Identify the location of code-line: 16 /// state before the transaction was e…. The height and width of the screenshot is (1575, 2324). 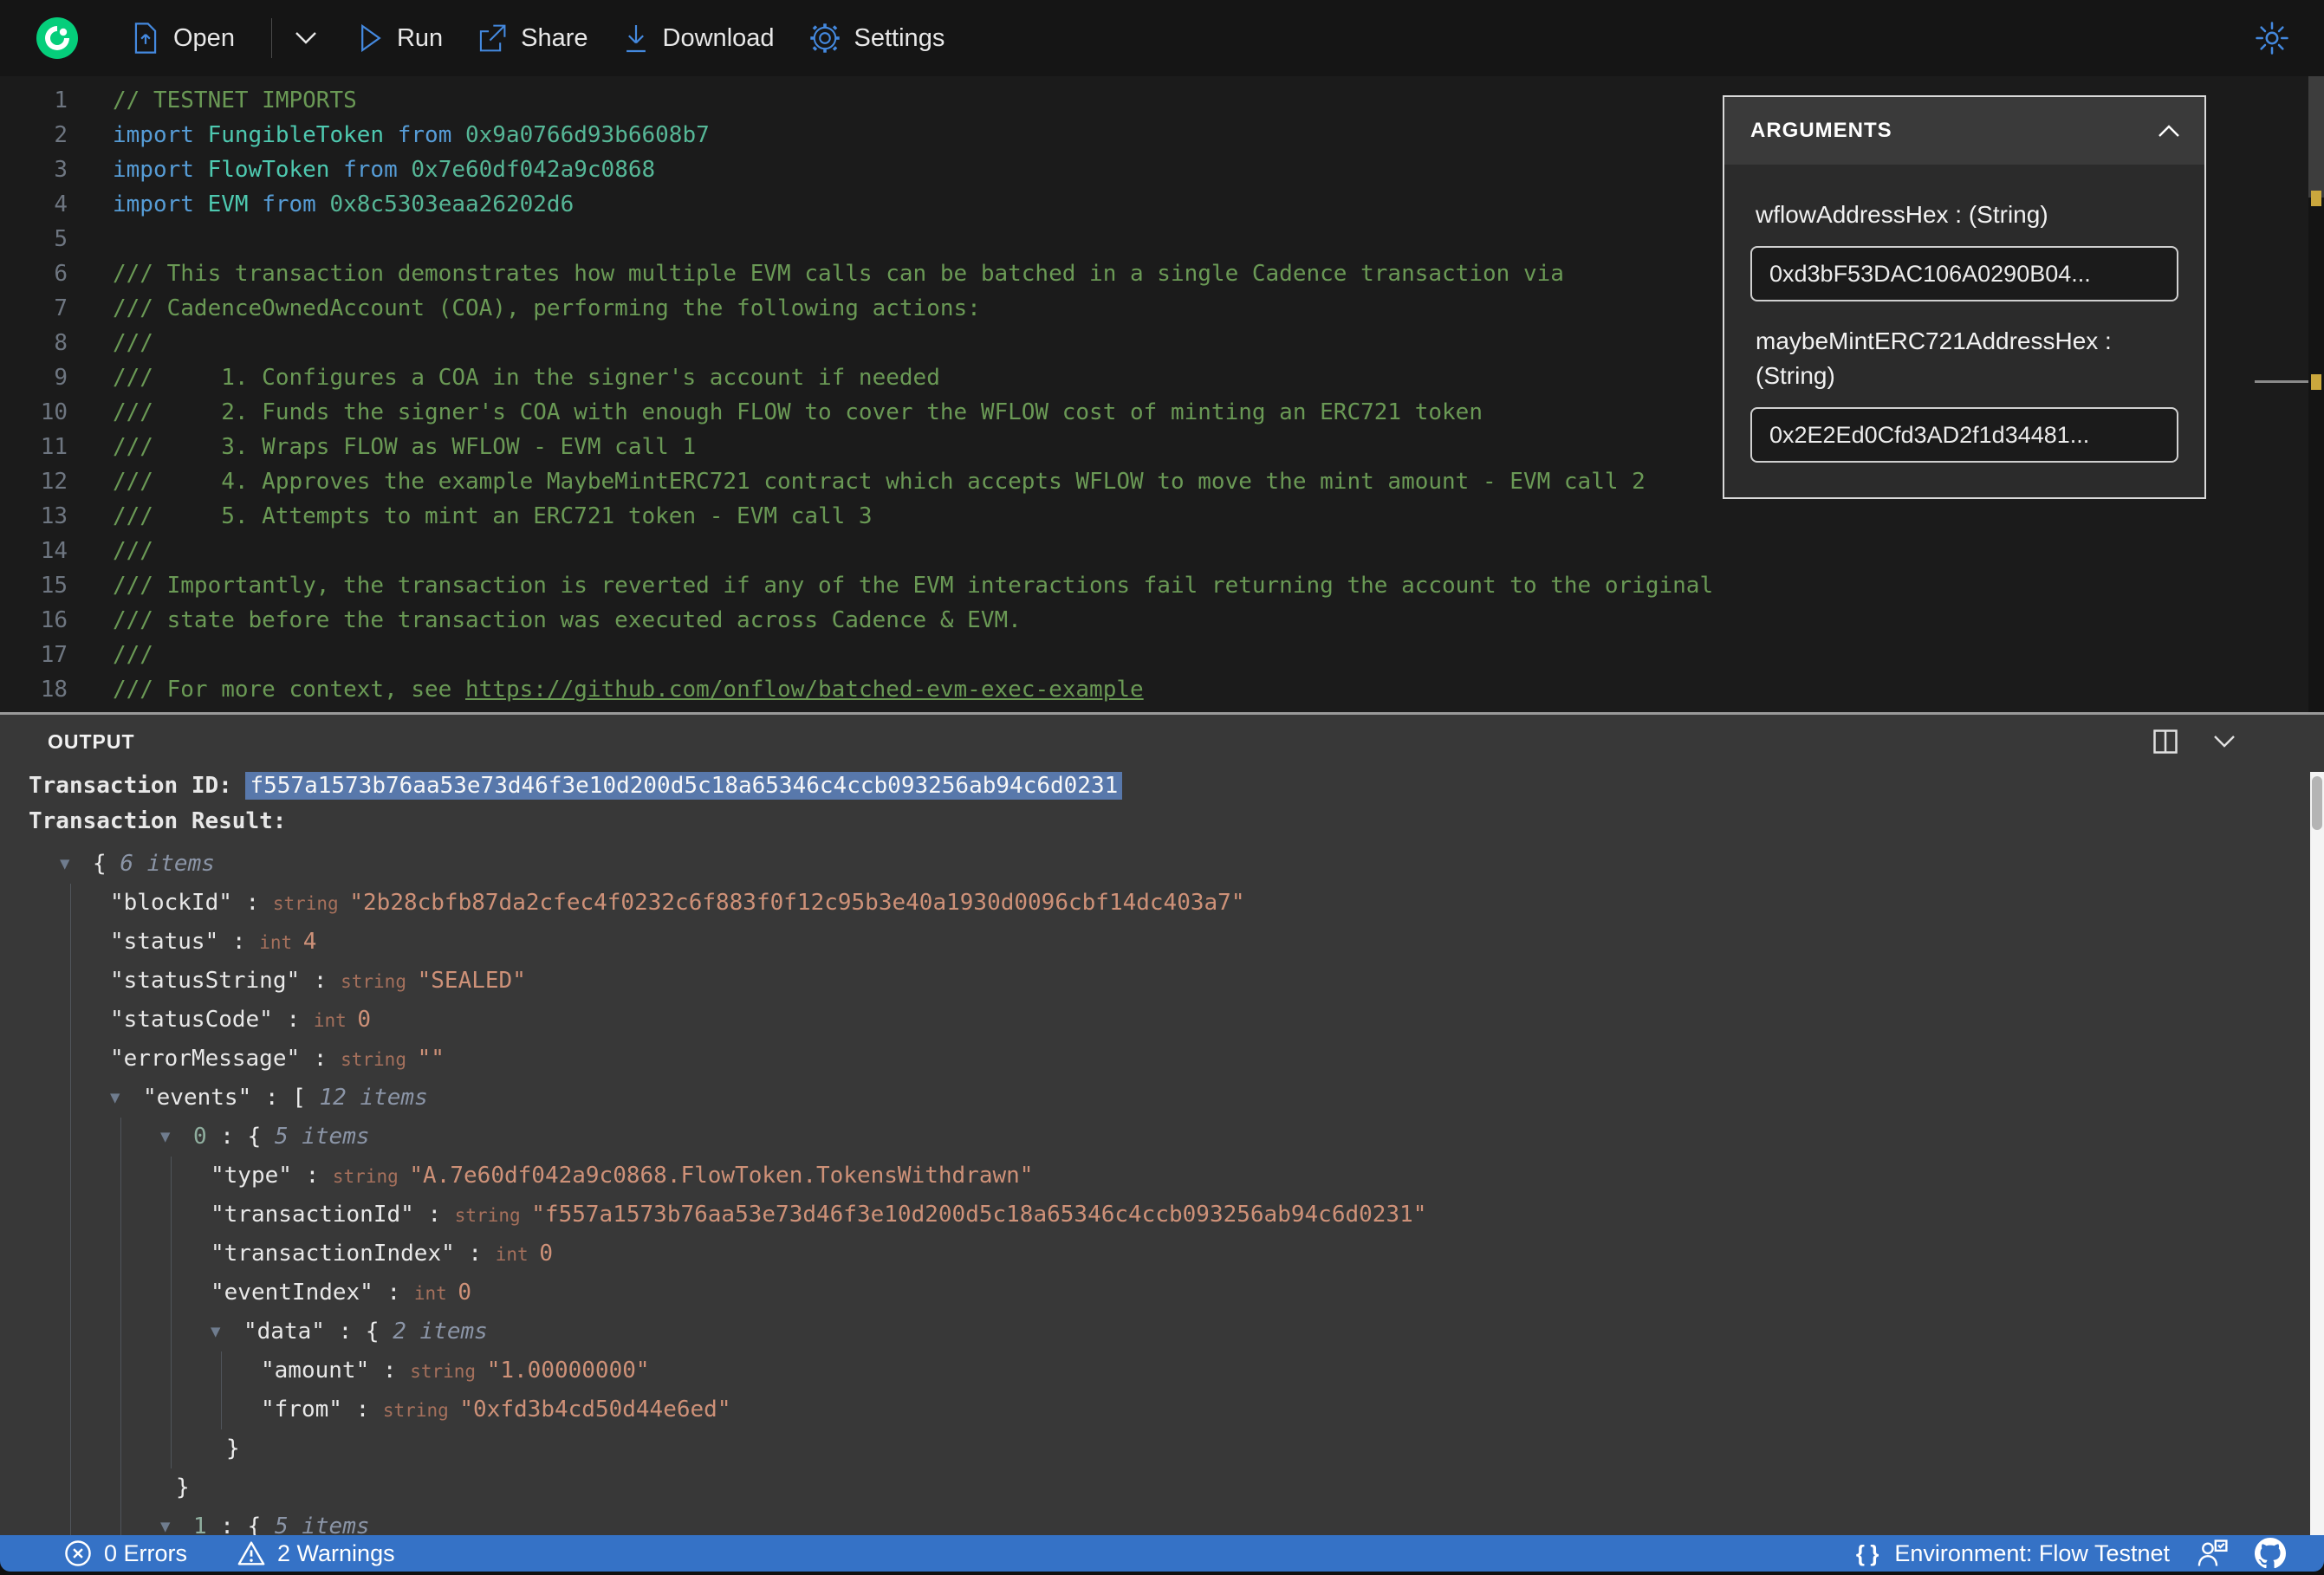
(1162, 620).